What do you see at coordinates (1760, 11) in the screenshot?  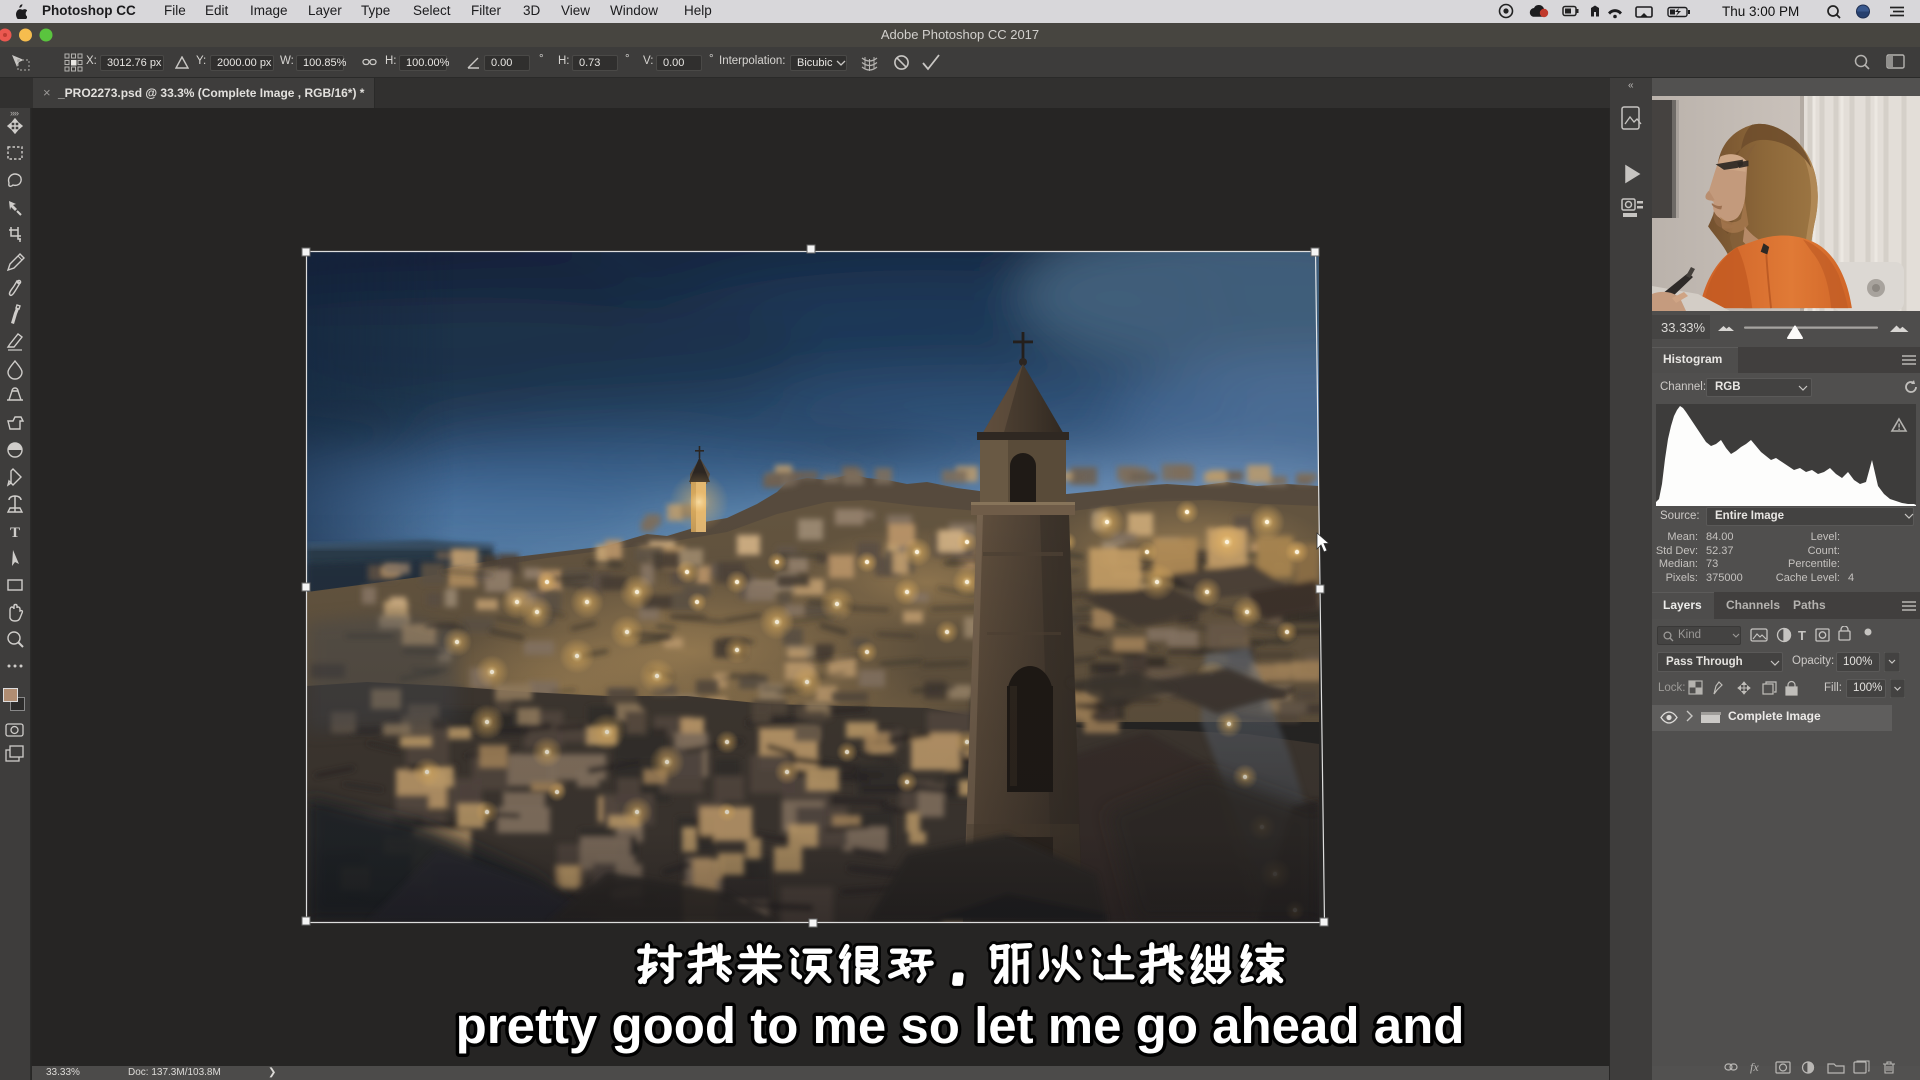 I see `svg-text: Thu 3:00 PM` at bounding box center [1760, 11].